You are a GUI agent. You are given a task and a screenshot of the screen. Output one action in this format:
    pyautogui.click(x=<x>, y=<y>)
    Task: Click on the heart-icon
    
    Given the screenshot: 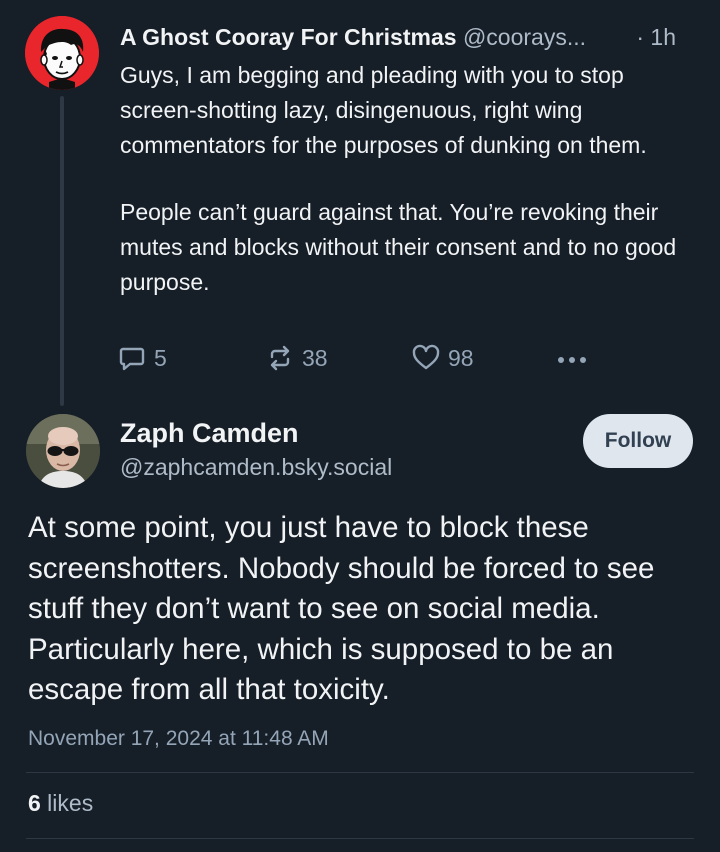 What is the action you would take?
    pyautogui.click(x=426, y=358)
    